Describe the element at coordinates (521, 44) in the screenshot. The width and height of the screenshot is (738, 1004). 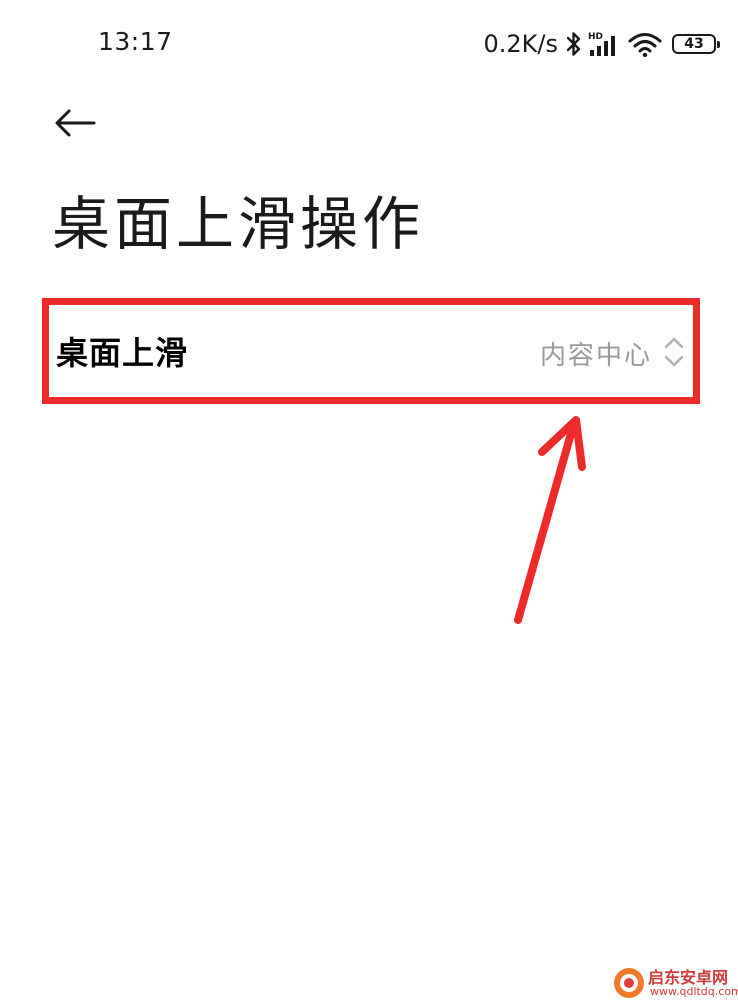
I see `network-speed: 0.2K/s` at that location.